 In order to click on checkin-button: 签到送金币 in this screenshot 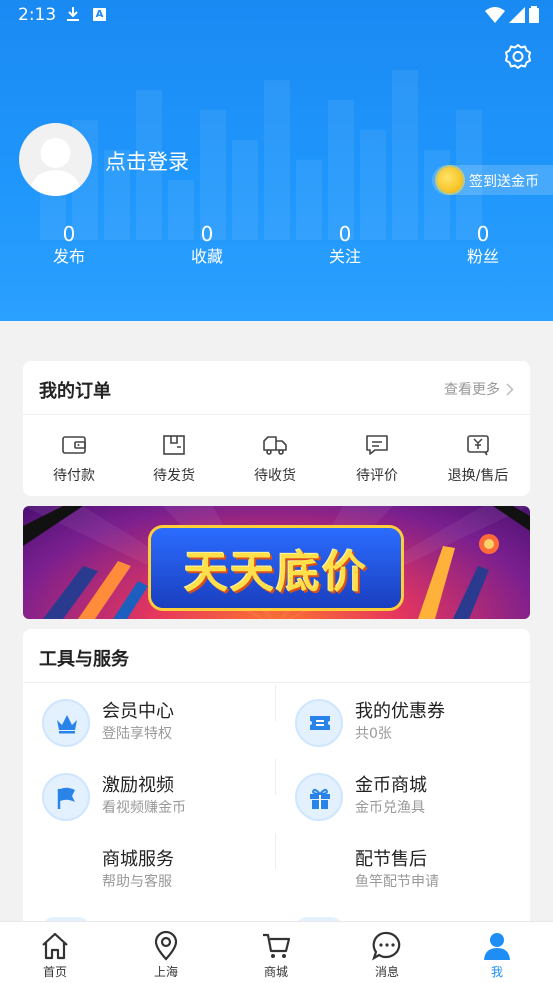, I will do `click(492, 180)`.